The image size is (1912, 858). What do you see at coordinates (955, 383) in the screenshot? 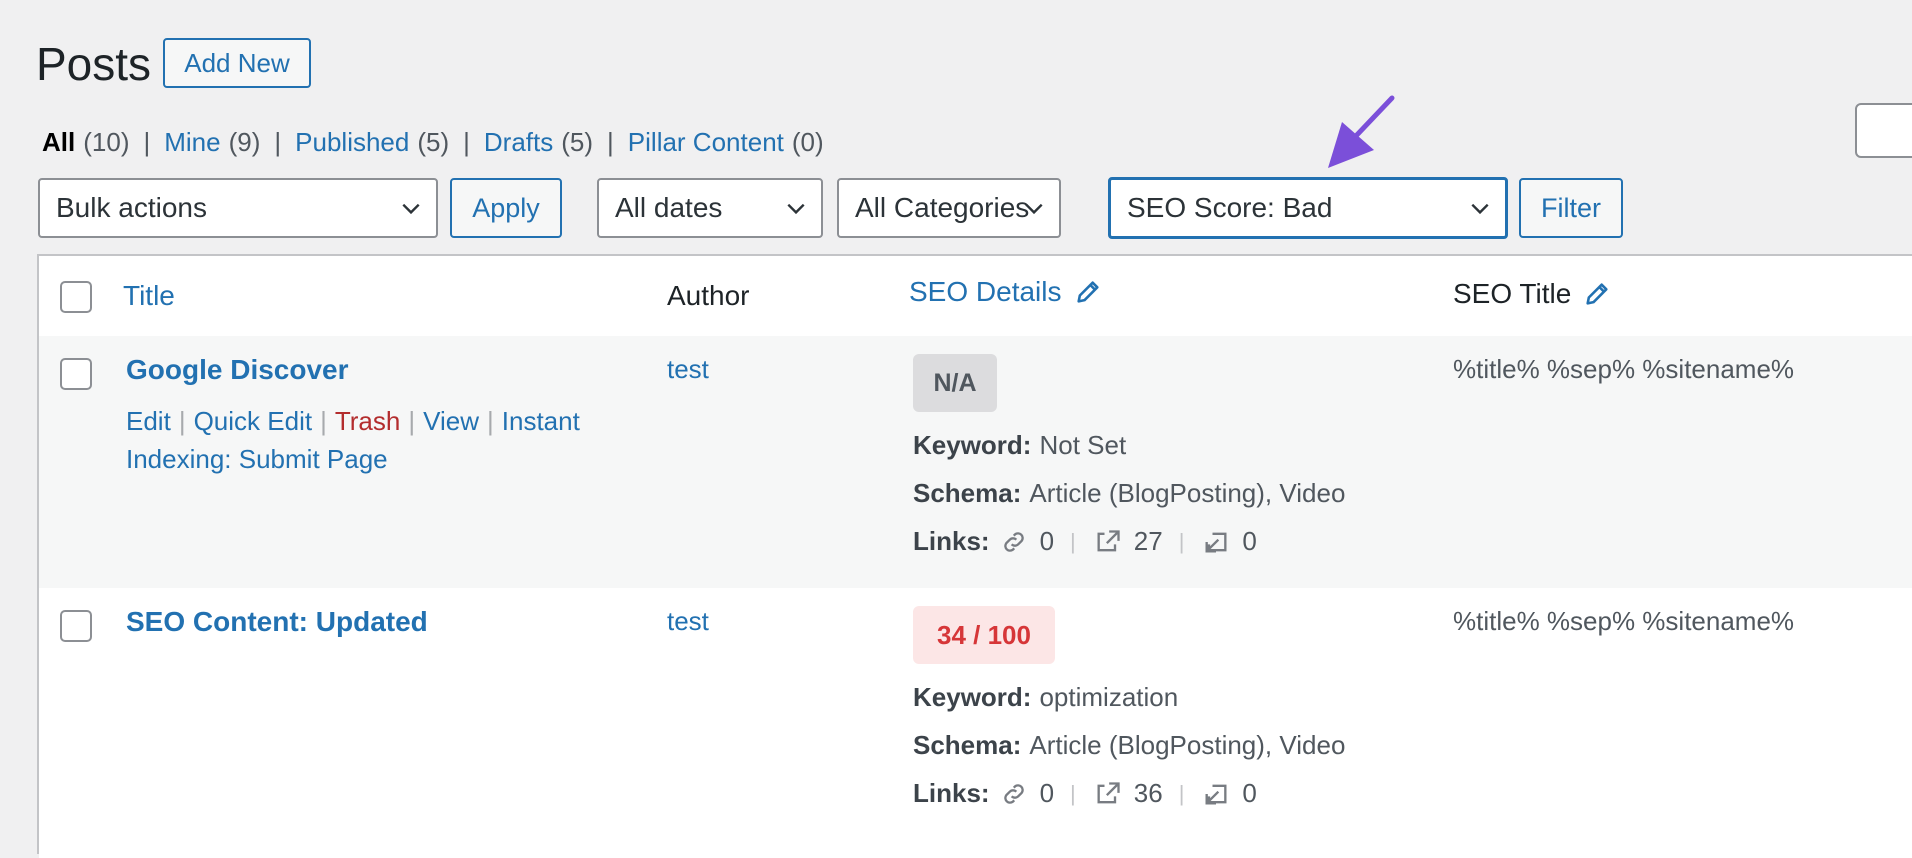
I see `seo-score-badge: N/A` at bounding box center [955, 383].